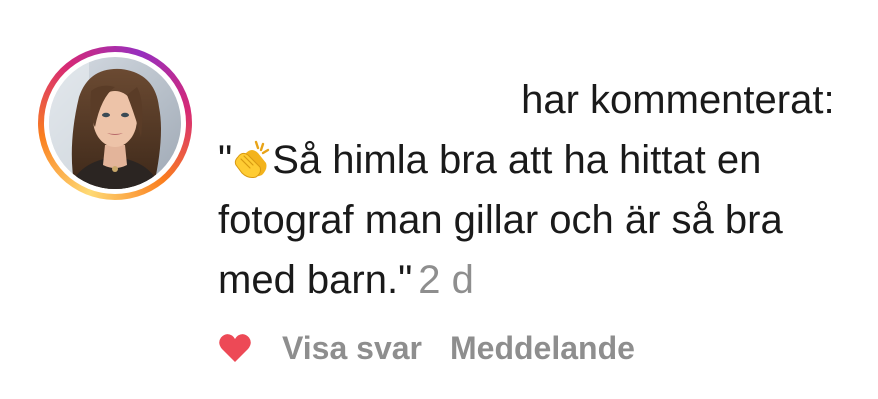 The image size is (878, 399). Describe the element at coordinates (225, 160) in the screenshot. I see `open-quote: "` at that location.